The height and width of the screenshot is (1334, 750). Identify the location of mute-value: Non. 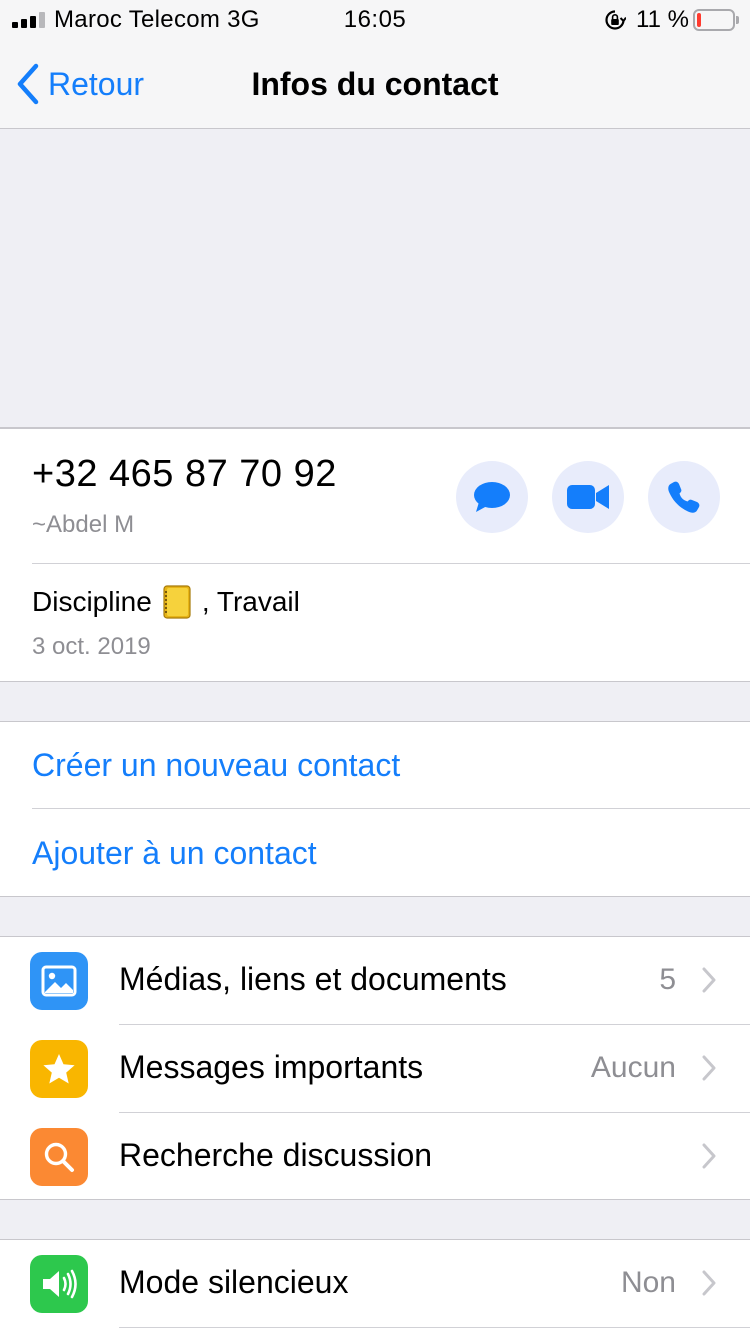
(648, 1282).